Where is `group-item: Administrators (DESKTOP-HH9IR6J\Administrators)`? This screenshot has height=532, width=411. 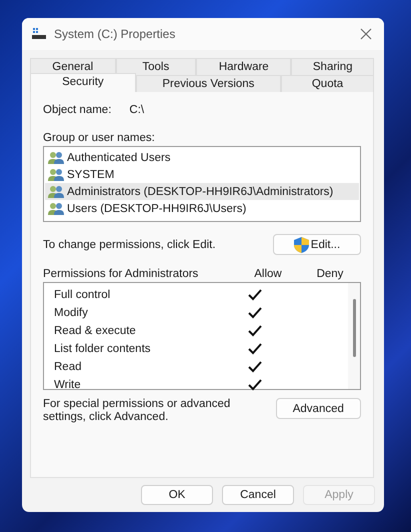
group-item: Administrators (DESKTOP-HH9IR6J\Administrators) is located at coordinates (202, 191).